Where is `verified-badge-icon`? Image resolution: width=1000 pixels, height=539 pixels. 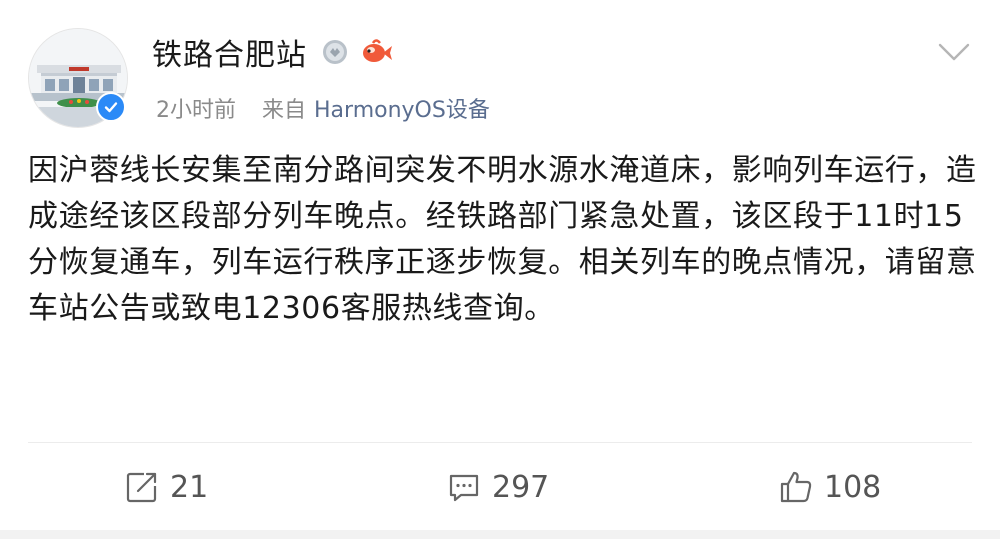 verified-badge-icon is located at coordinates (111, 107).